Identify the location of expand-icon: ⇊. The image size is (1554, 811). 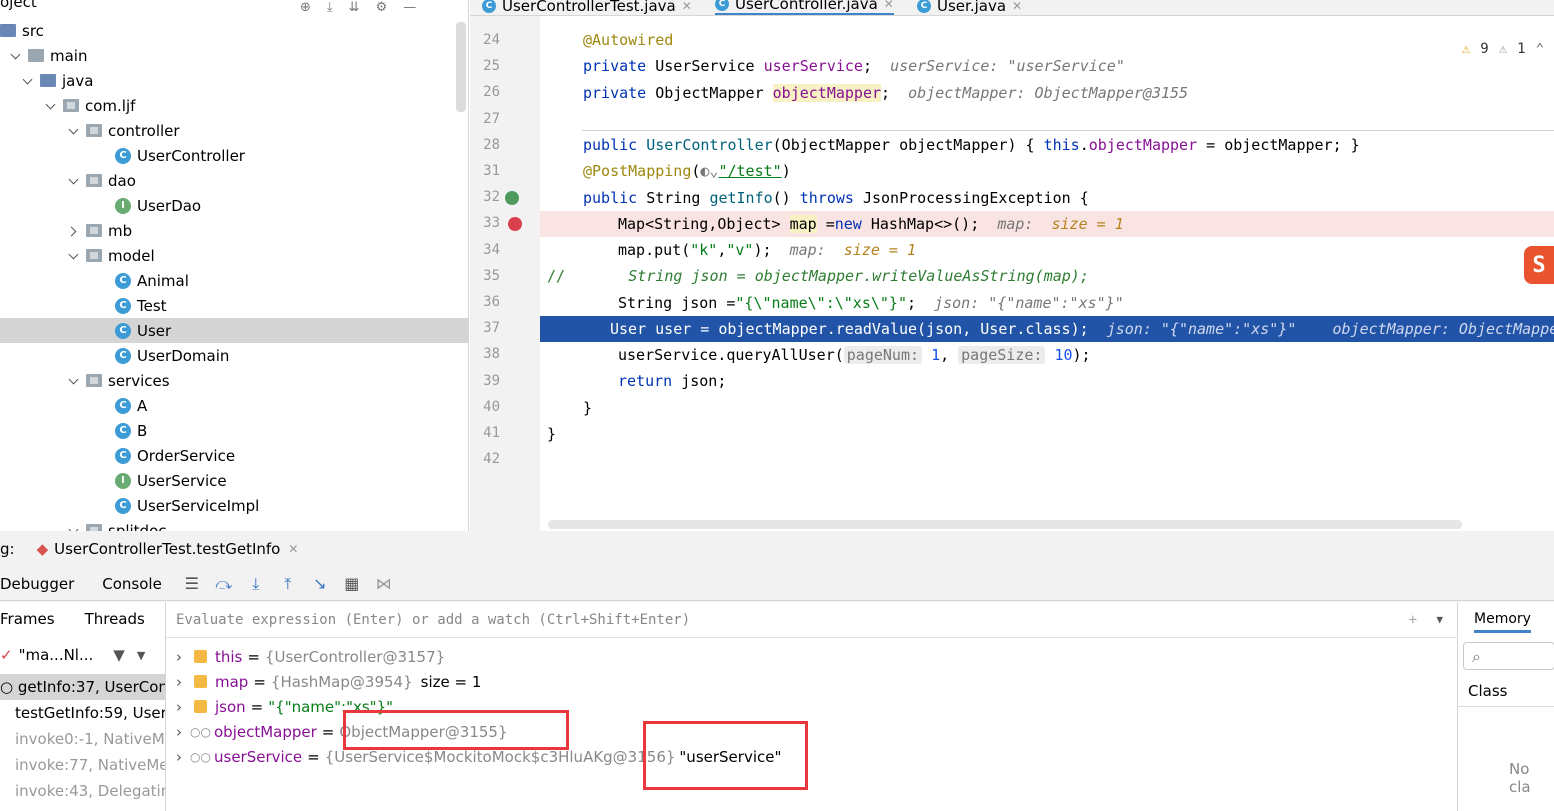
(354, 7).